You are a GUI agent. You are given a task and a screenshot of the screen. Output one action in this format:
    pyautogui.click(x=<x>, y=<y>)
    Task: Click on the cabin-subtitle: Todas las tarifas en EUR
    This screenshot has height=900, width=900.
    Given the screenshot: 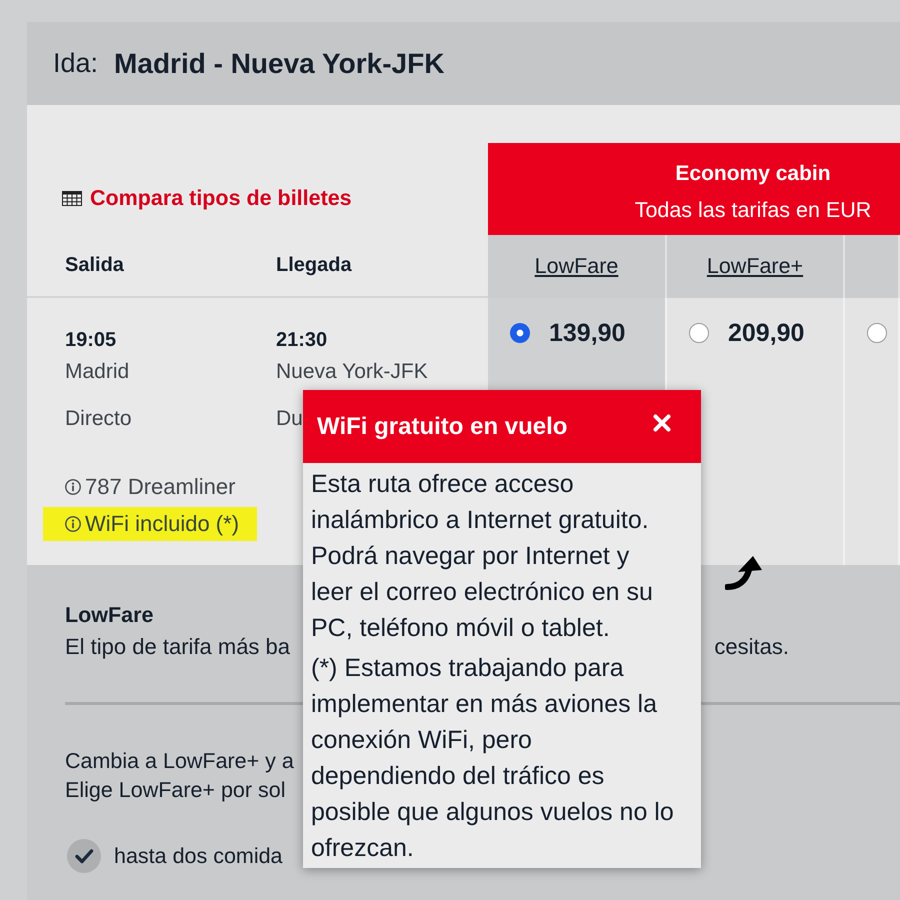 What is the action you would take?
    pyautogui.click(x=753, y=209)
    